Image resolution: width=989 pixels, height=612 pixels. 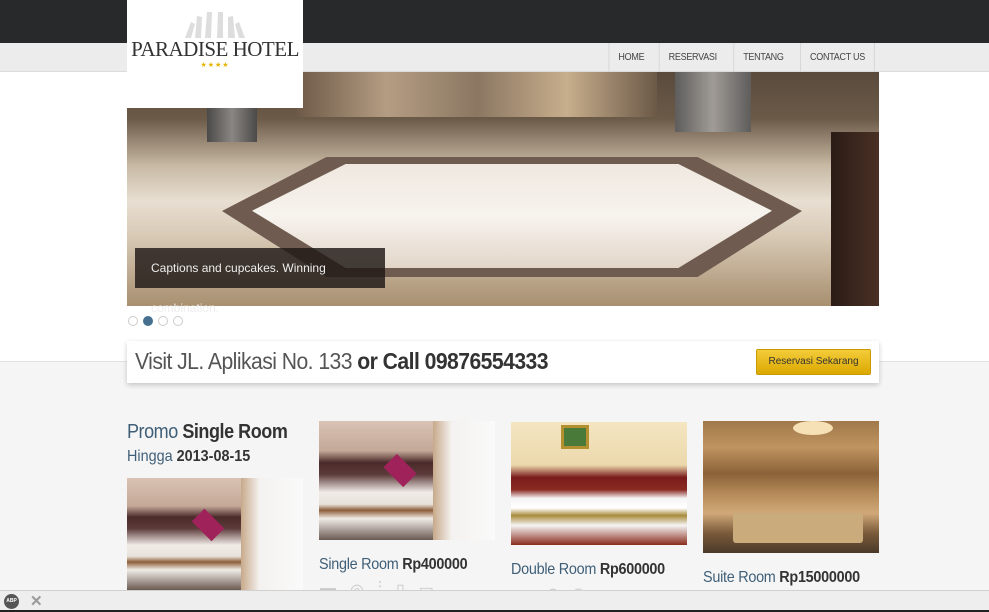 I want to click on double-room-image, so click(x=599, y=483).